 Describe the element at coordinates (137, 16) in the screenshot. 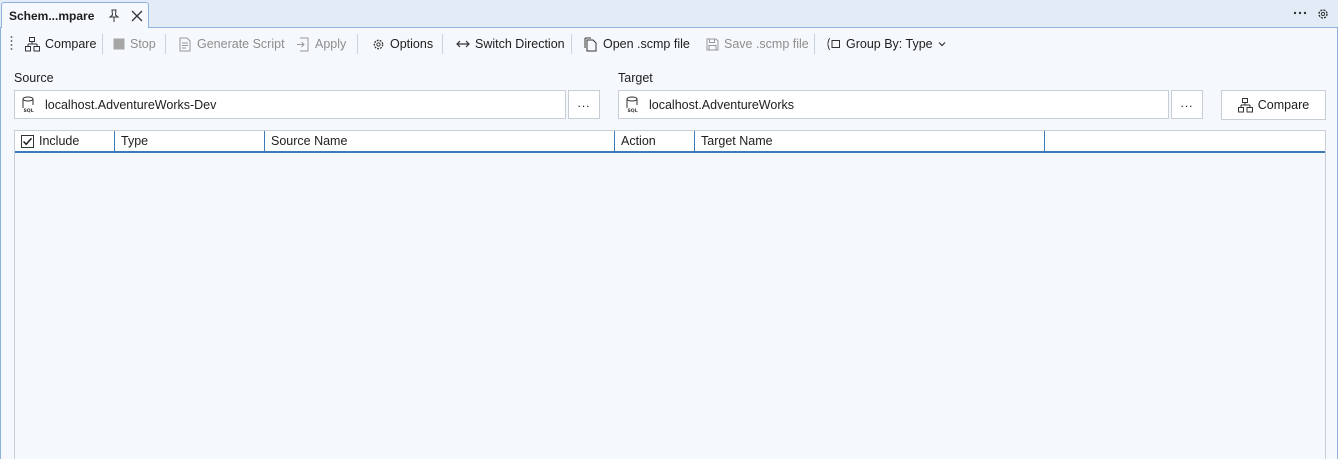

I see `close-icon` at that location.